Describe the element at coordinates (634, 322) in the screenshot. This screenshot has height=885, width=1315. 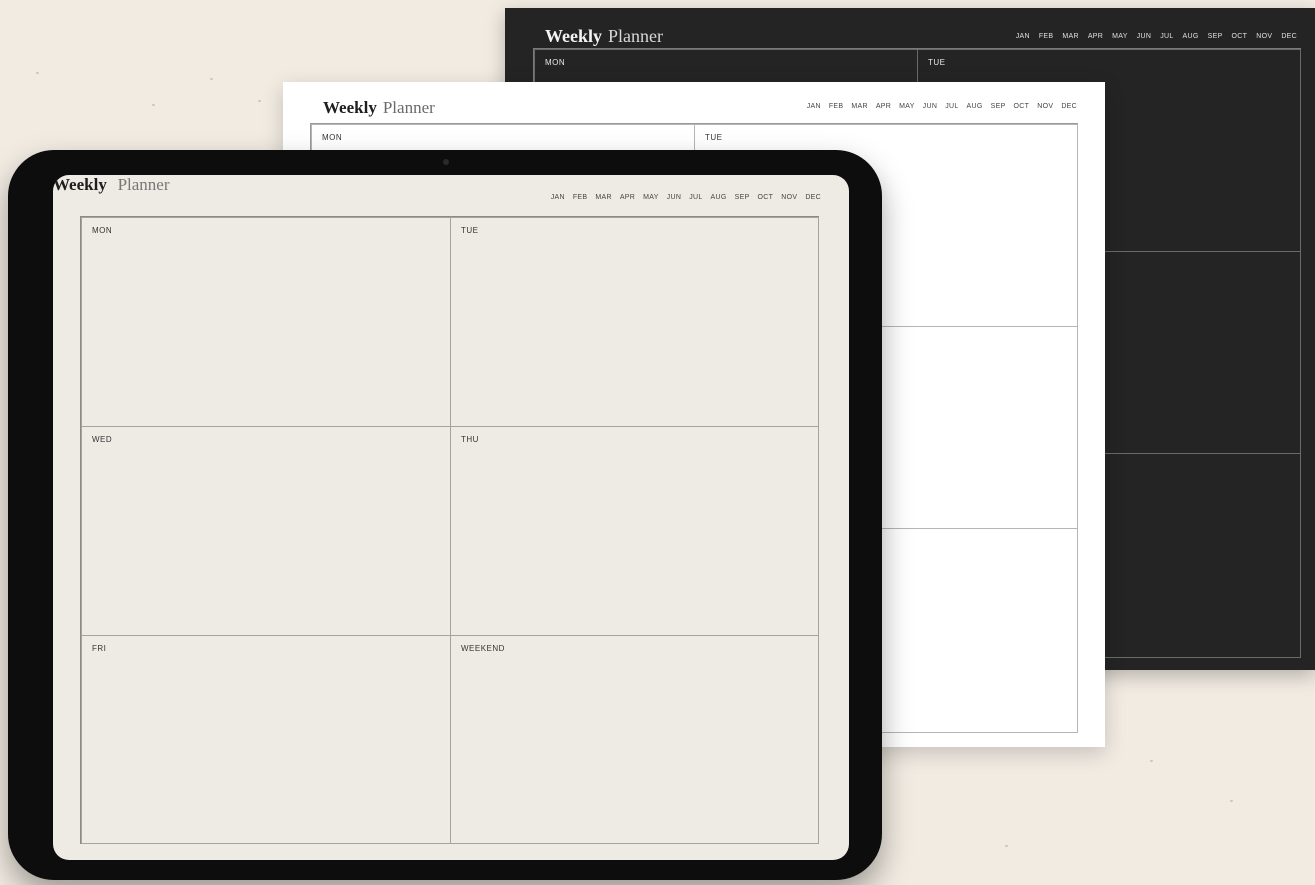
I see `day-cell-tue: TUE` at that location.